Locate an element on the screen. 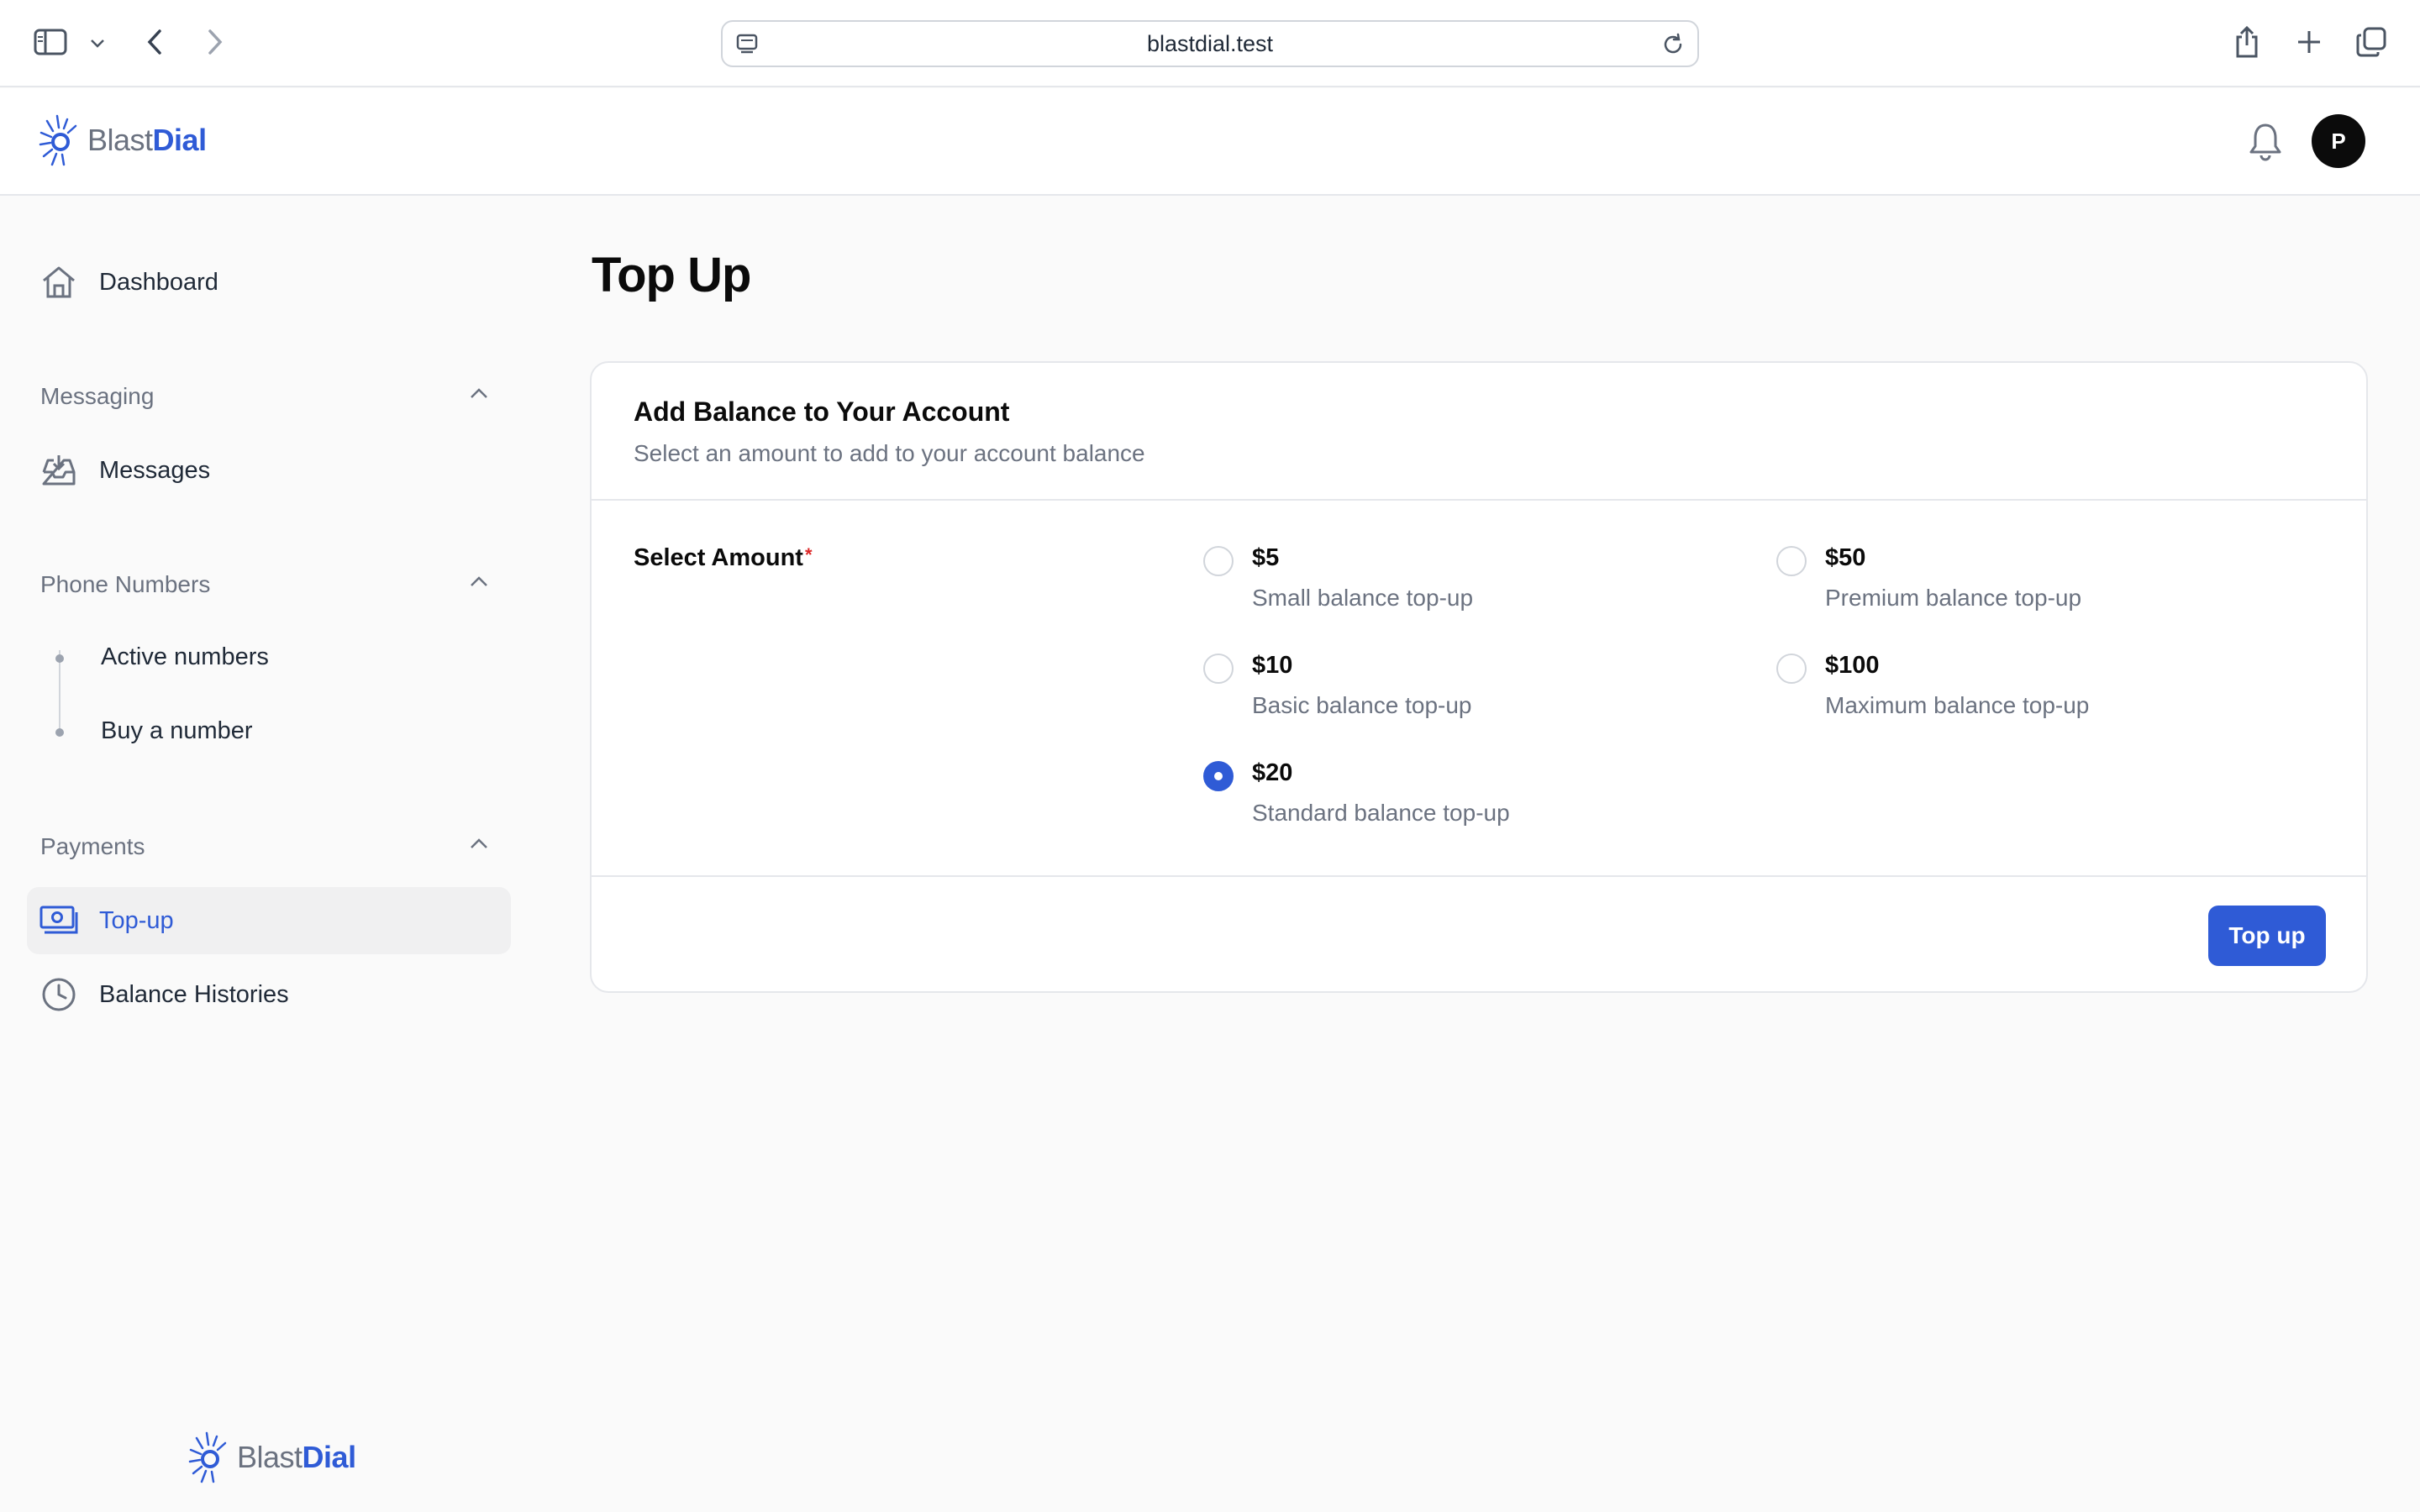 The width and height of the screenshot is (2420, 1512). option-description: Basic balance top-up is located at coordinates (1362, 705).